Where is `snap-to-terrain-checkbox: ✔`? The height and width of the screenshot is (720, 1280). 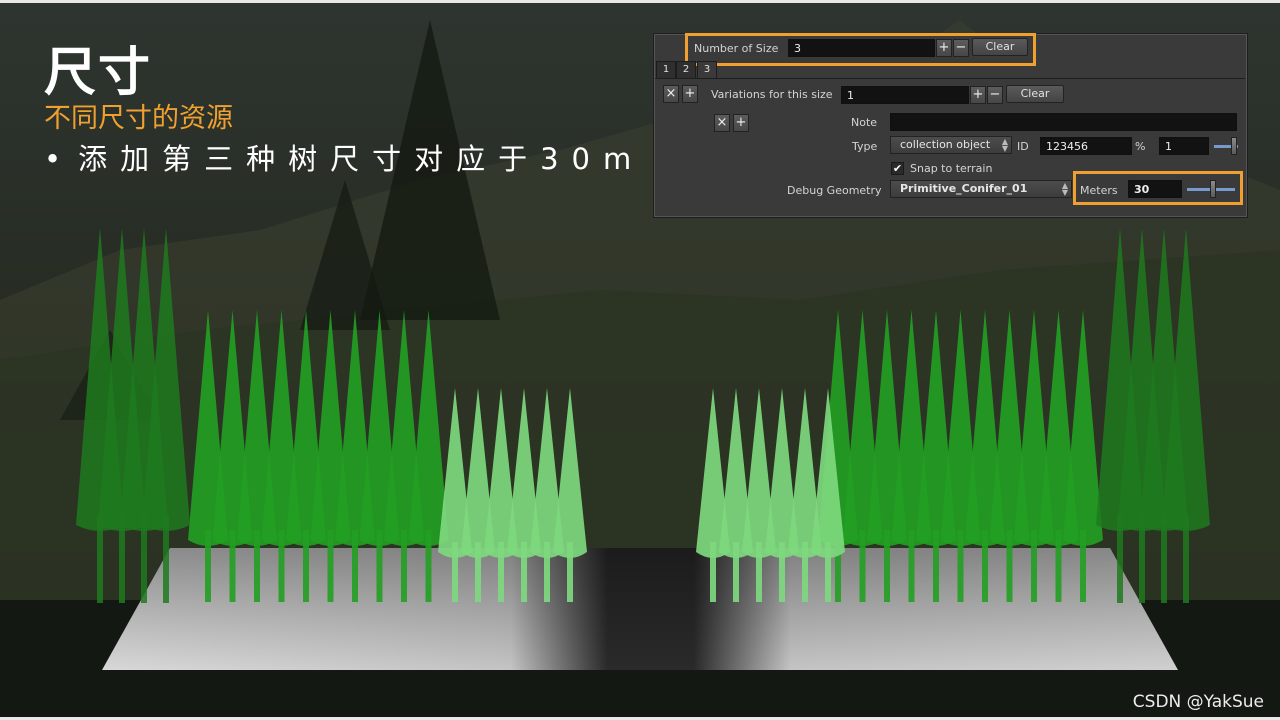
snap-to-terrain-checkbox: ✔ is located at coordinates (897, 168).